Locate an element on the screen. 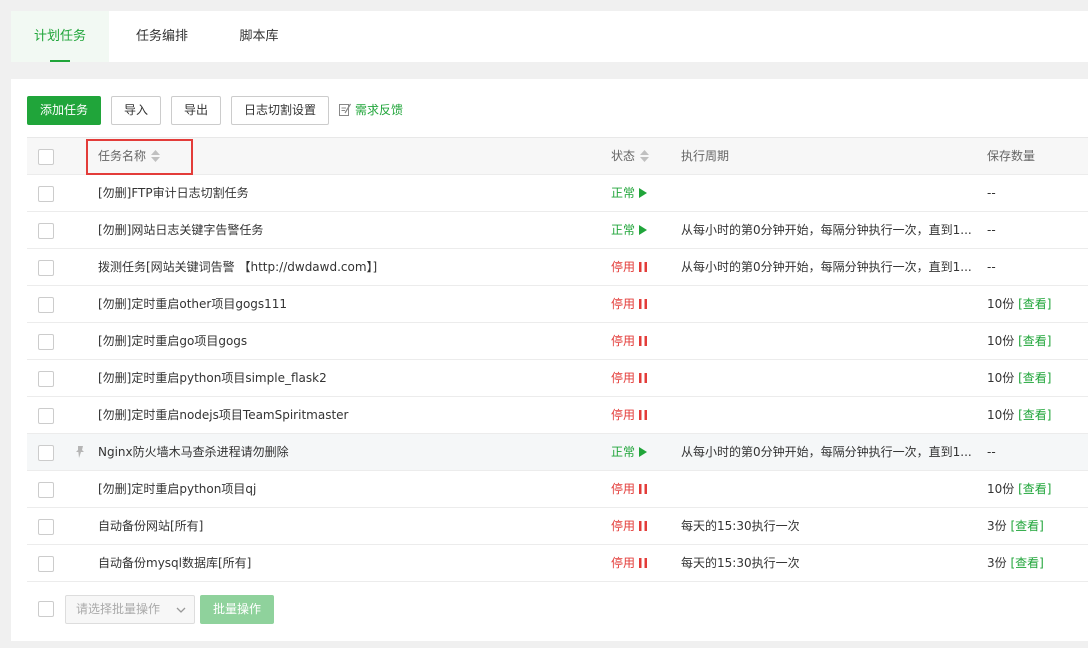 This screenshot has height=648, width=1088. save-count: 3份 is located at coordinates (997, 526).